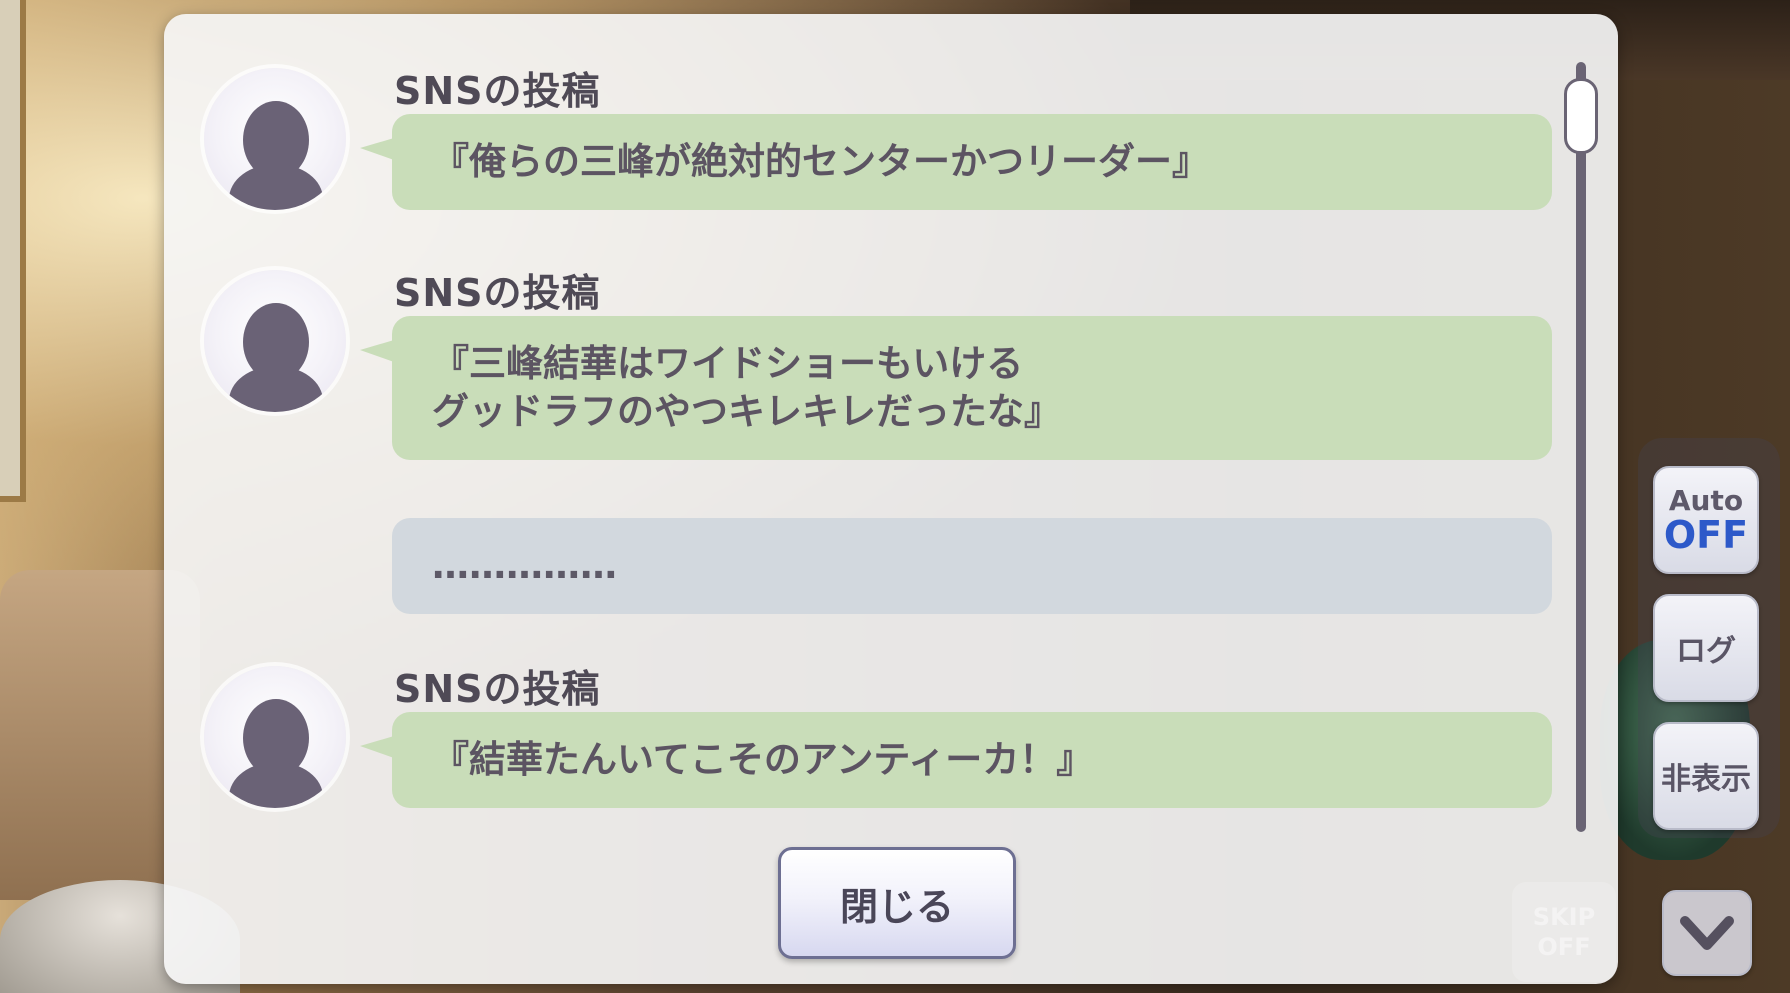 This screenshot has width=1790, height=993. Describe the element at coordinates (1706, 535) in the screenshot. I see `auto-state: OFF` at that location.